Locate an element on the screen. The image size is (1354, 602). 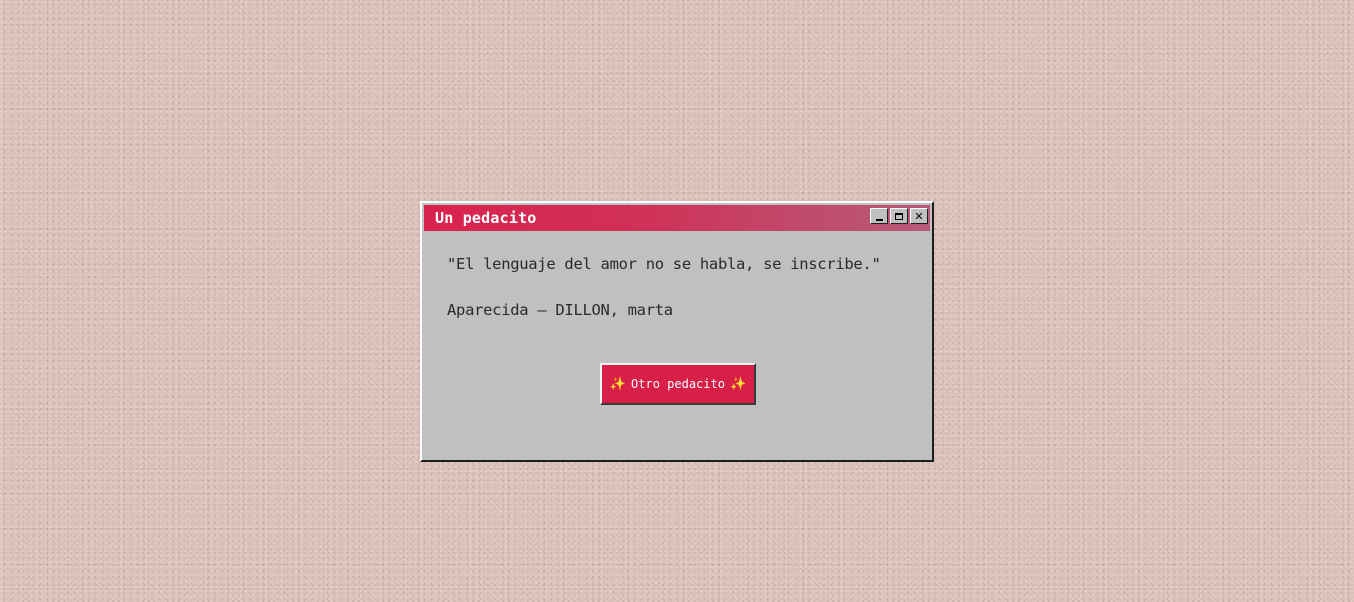
maximize-icon is located at coordinates (899, 216).